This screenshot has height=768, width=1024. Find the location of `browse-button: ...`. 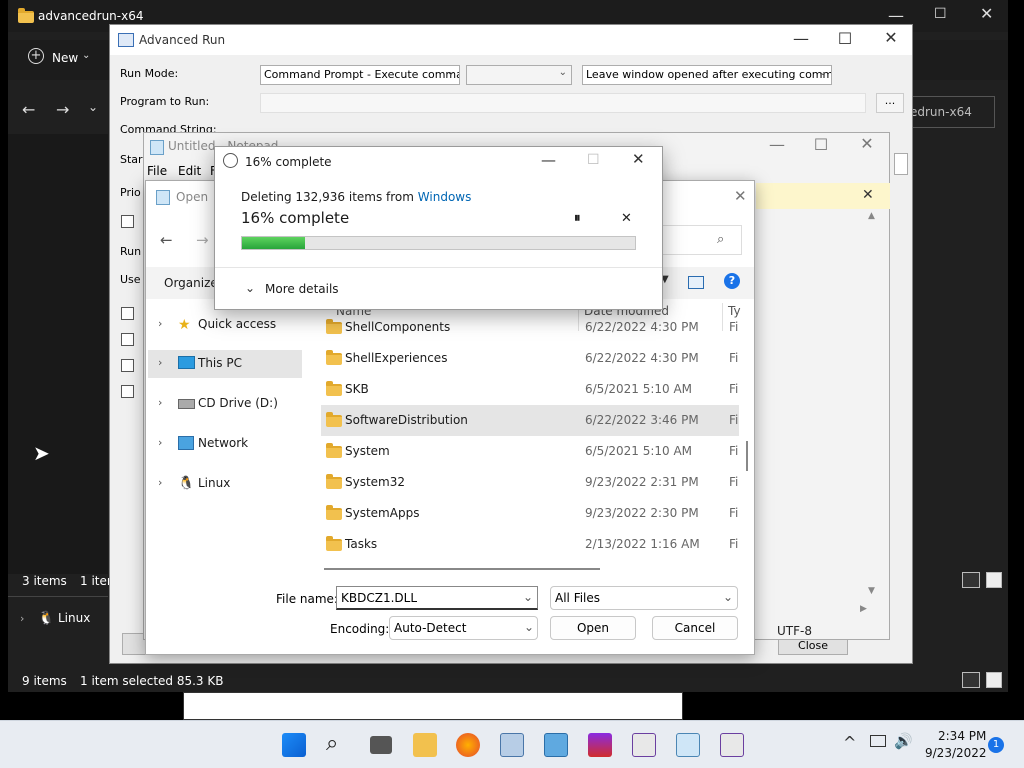

browse-button: ... is located at coordinates (890, 103).